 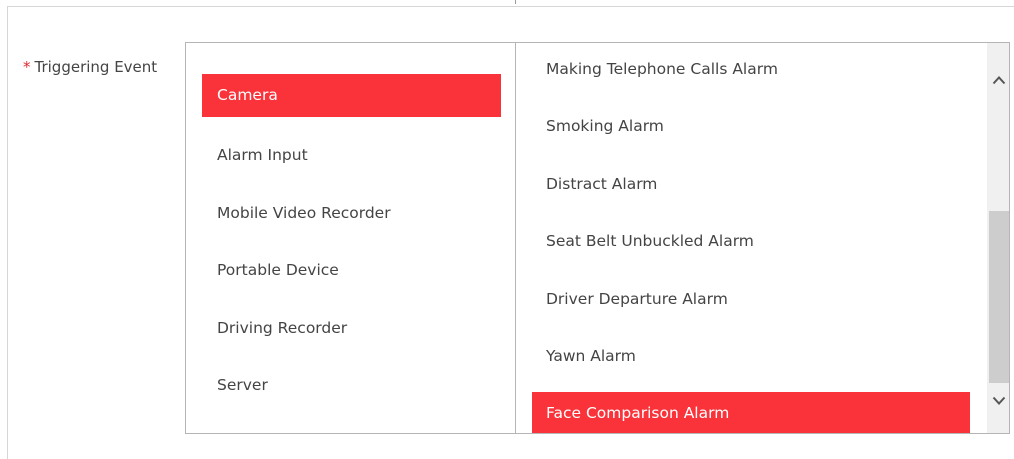 I want to click on event-item-driver-departure-alarm: Driver Departure Alarm, so click(x=751, y=299).